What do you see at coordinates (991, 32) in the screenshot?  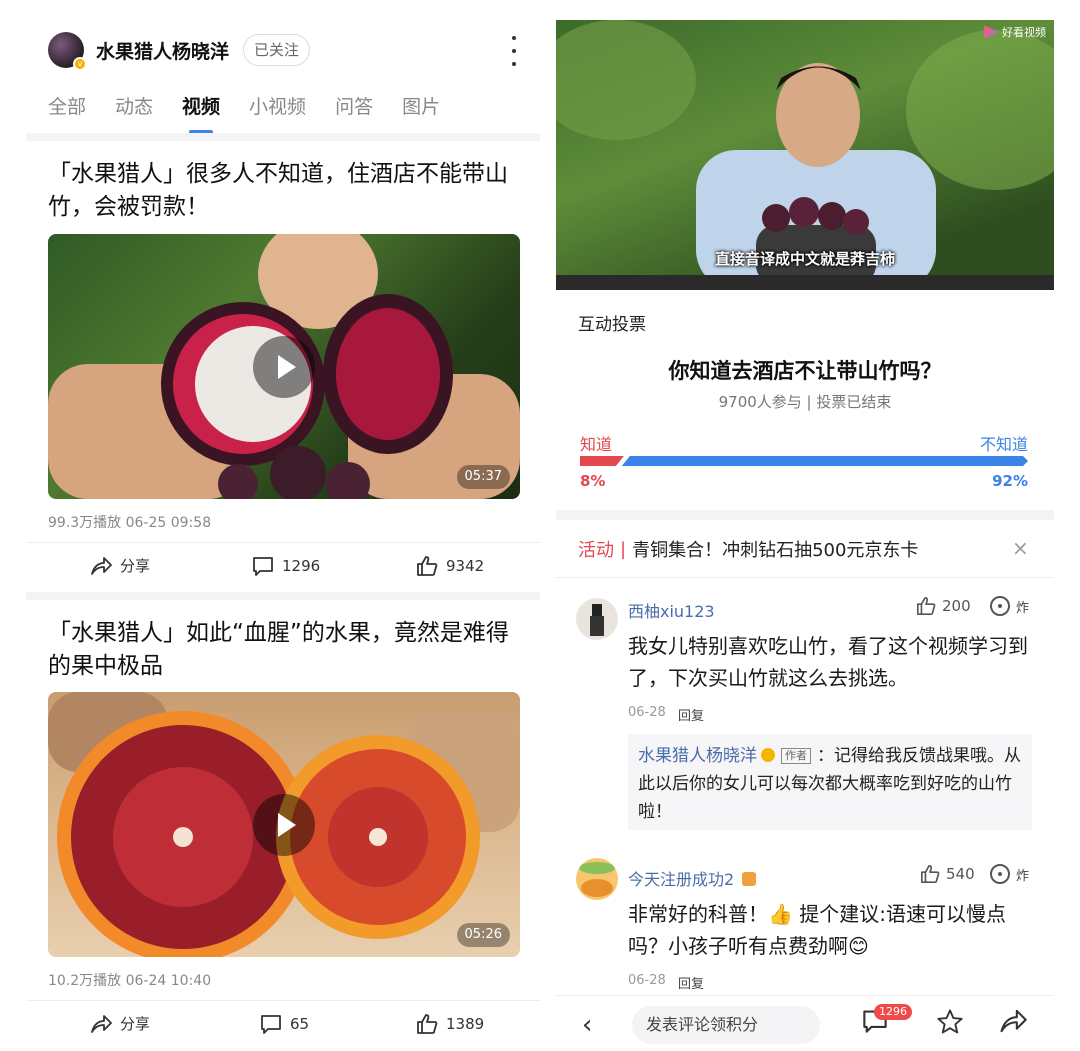 I see `logo-icon` at bounding box center [991, 32].